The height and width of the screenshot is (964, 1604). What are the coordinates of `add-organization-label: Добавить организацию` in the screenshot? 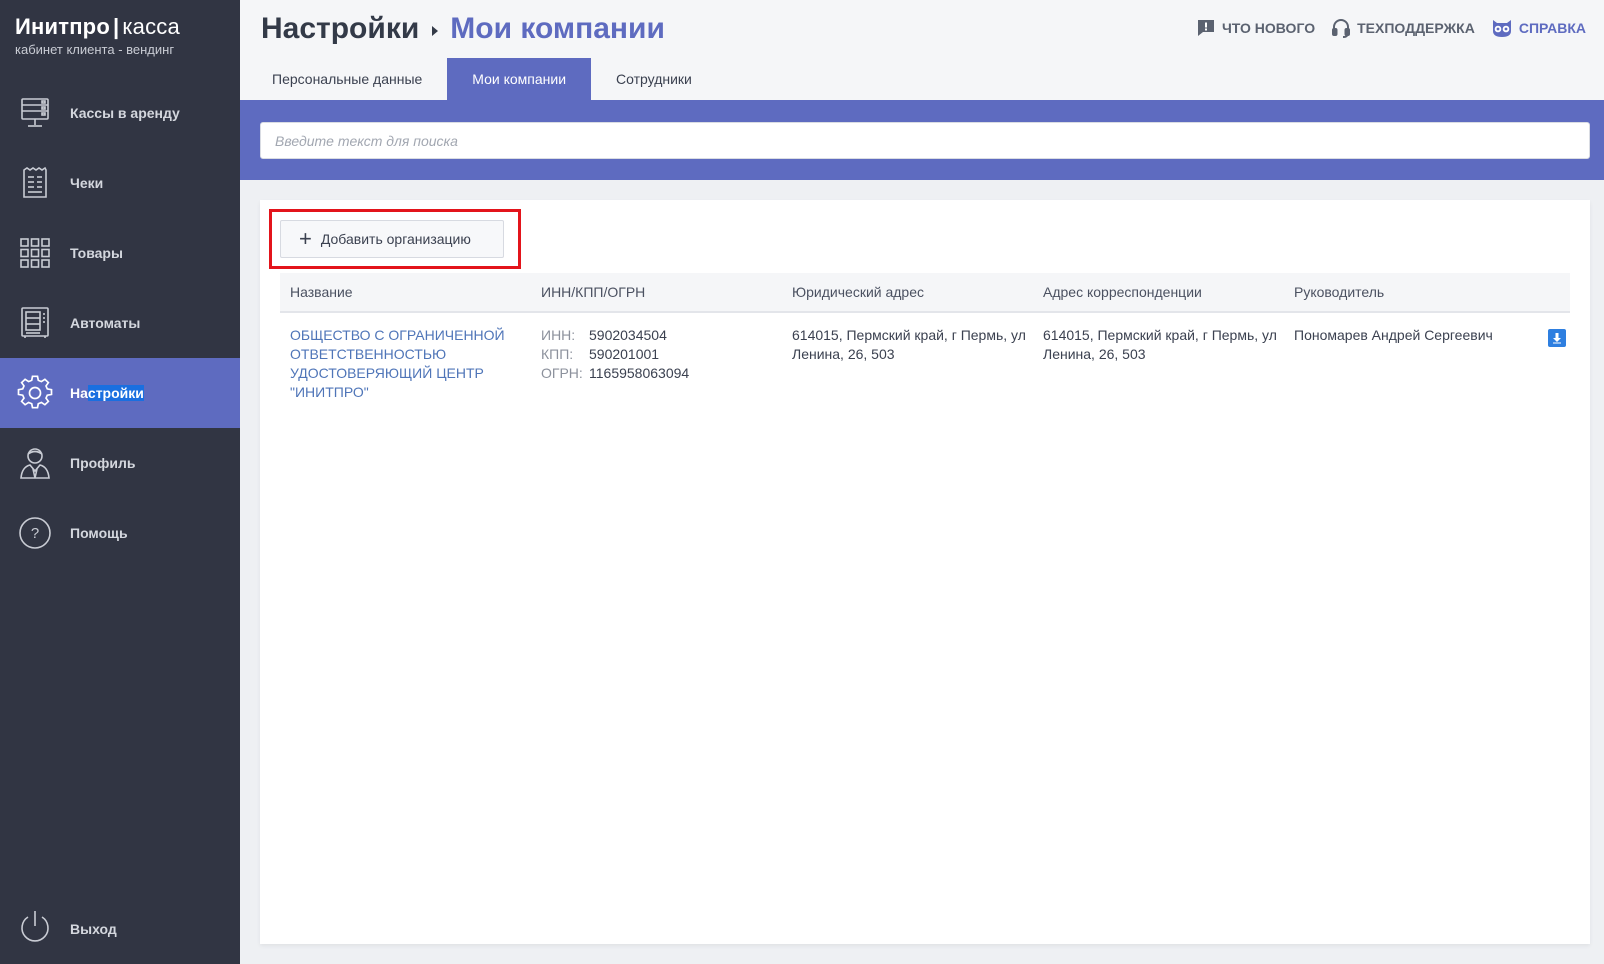 It's located at (395, 239).